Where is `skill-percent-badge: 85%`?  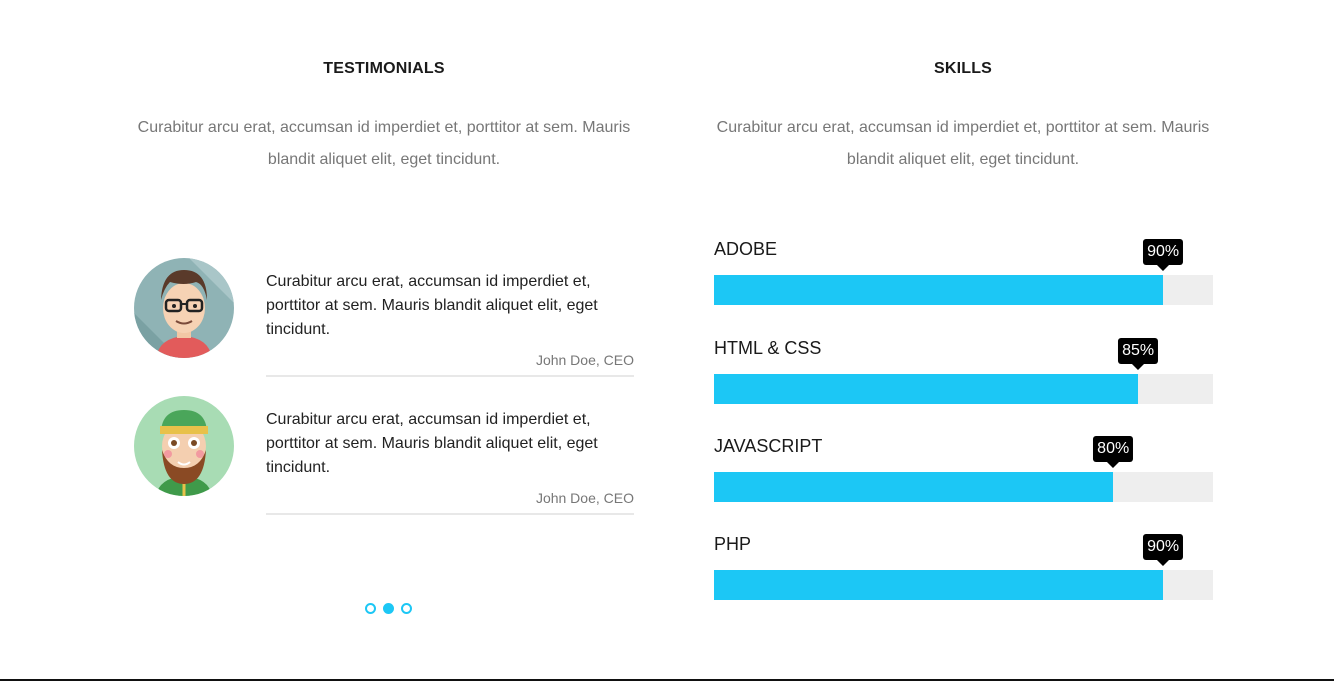
skill-percent-badge: 85% is located at coordinates (1138, 354).